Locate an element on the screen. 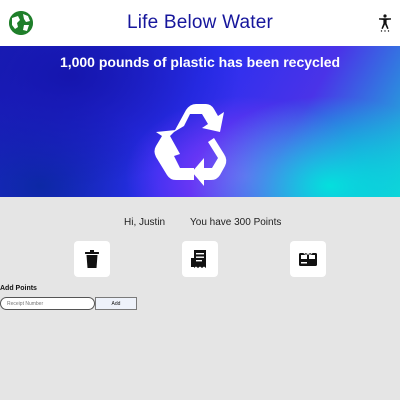 This screenshot has width=400, height=400. trash-button is located at coordinates (92, 259).